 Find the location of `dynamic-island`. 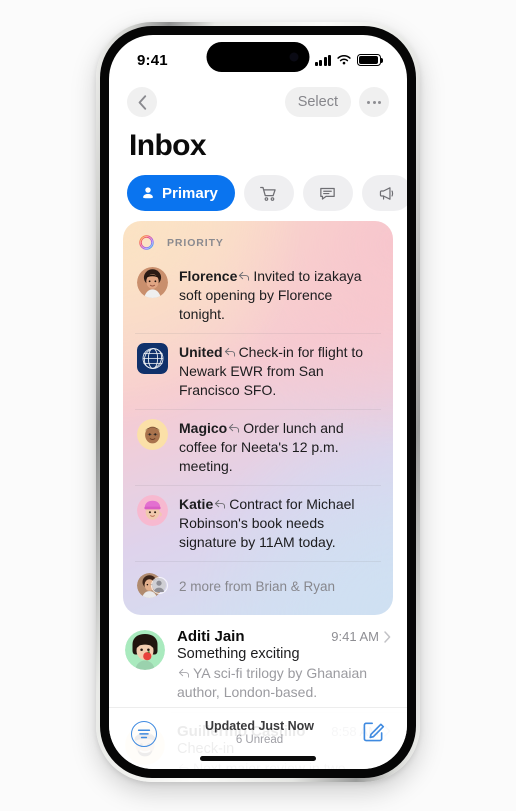

dynamic-island is located at coordinates (258, 57).